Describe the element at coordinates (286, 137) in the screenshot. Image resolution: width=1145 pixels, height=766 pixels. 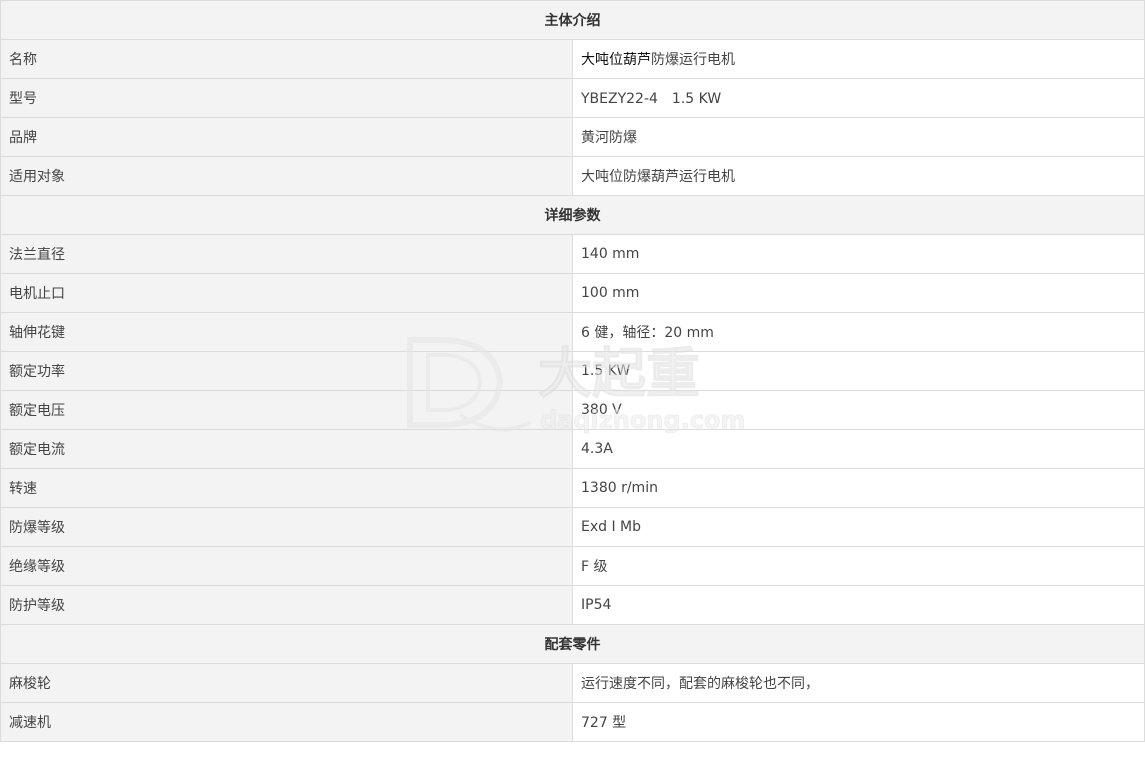
I see `row-label: 品牌` at that location.